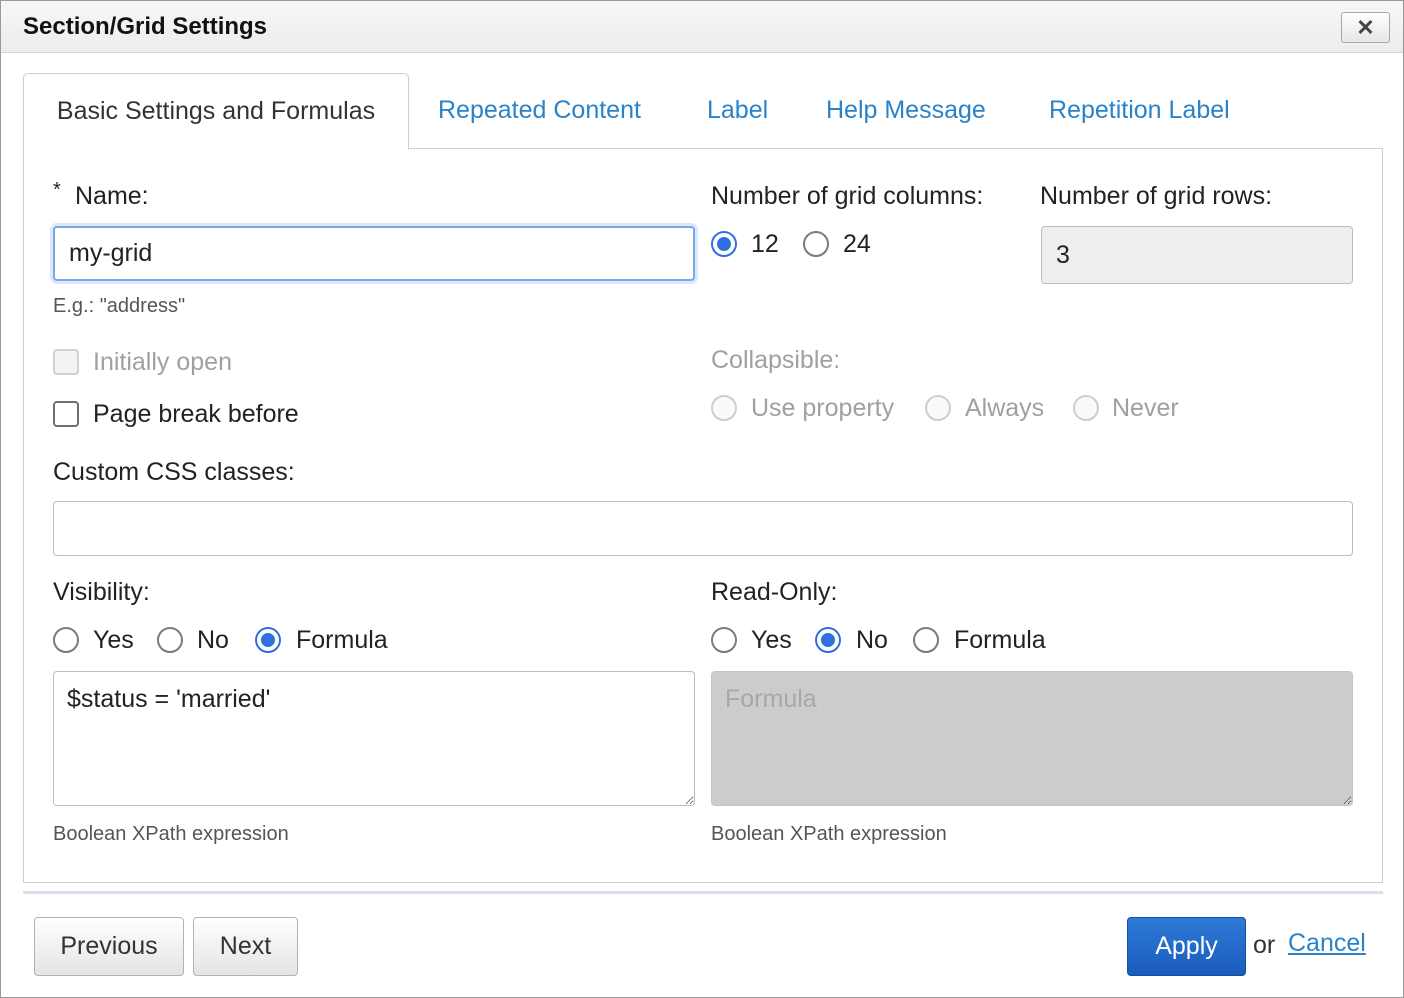 This screenshot has width=1404, height=998. I want to click on visibility-hint: Boolean XPath expression, so click(171, 834).